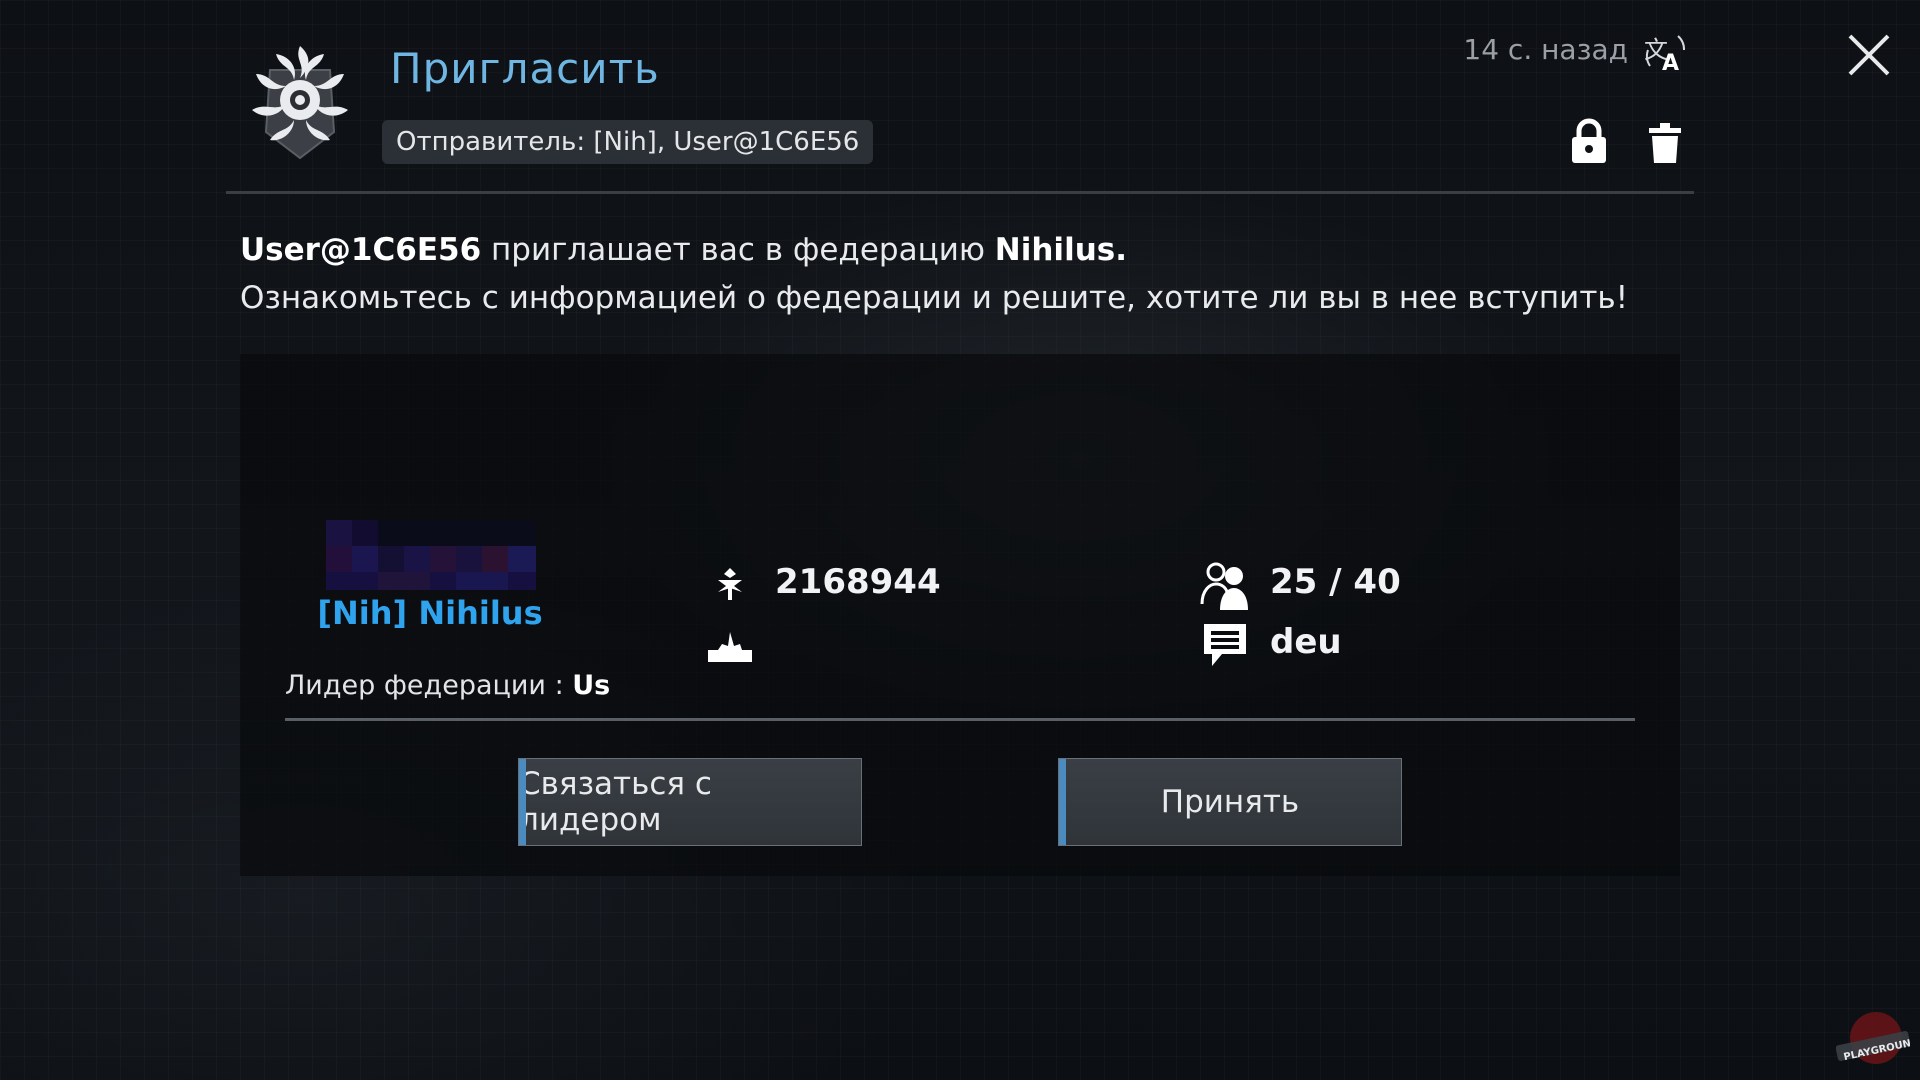 This screenshot has height=1080, width=1920. I want to click on rank-icon, so click(730, 647).